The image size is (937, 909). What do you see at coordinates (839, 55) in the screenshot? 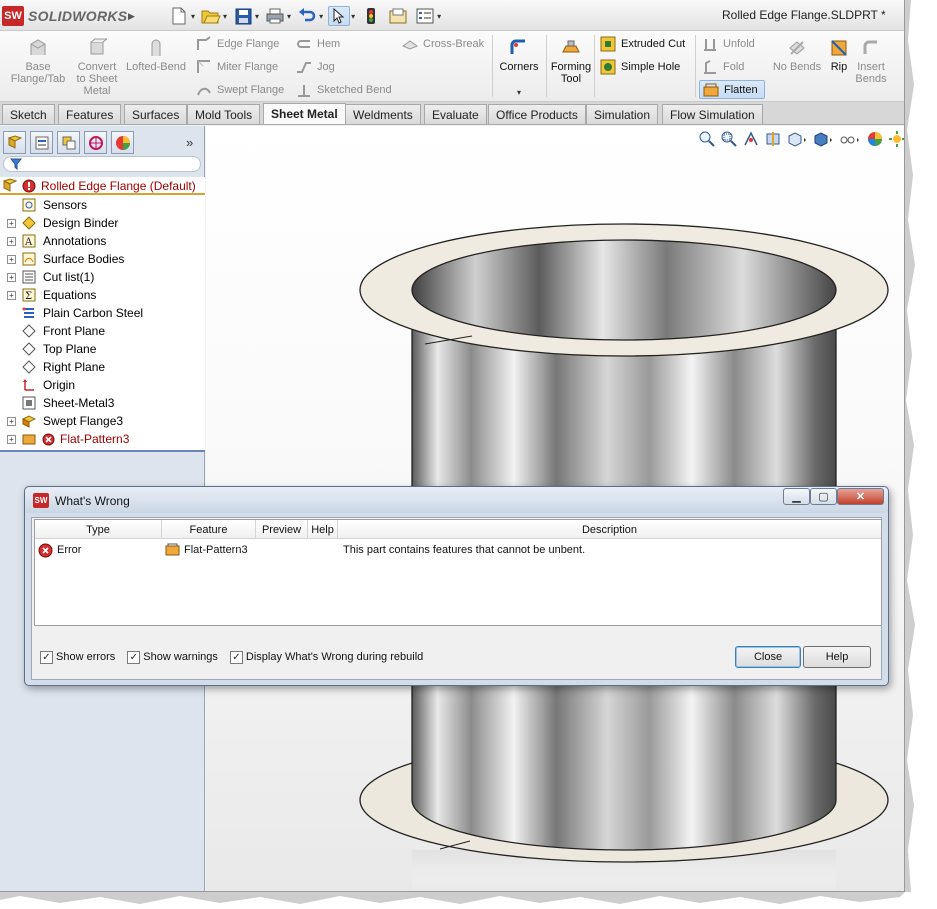
I see `rip-button: Rip` at bounding box center [839, 55].